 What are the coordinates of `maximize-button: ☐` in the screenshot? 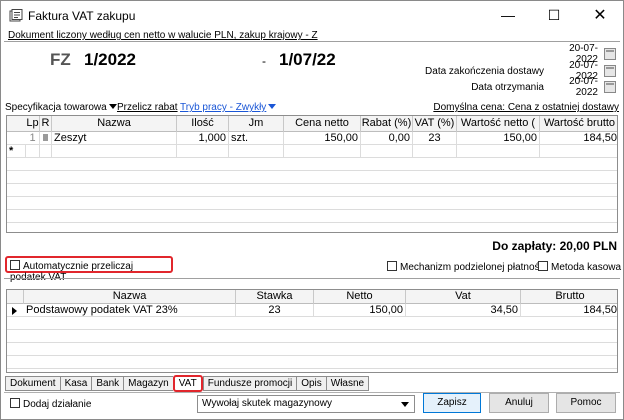 It's located at (554, 15).